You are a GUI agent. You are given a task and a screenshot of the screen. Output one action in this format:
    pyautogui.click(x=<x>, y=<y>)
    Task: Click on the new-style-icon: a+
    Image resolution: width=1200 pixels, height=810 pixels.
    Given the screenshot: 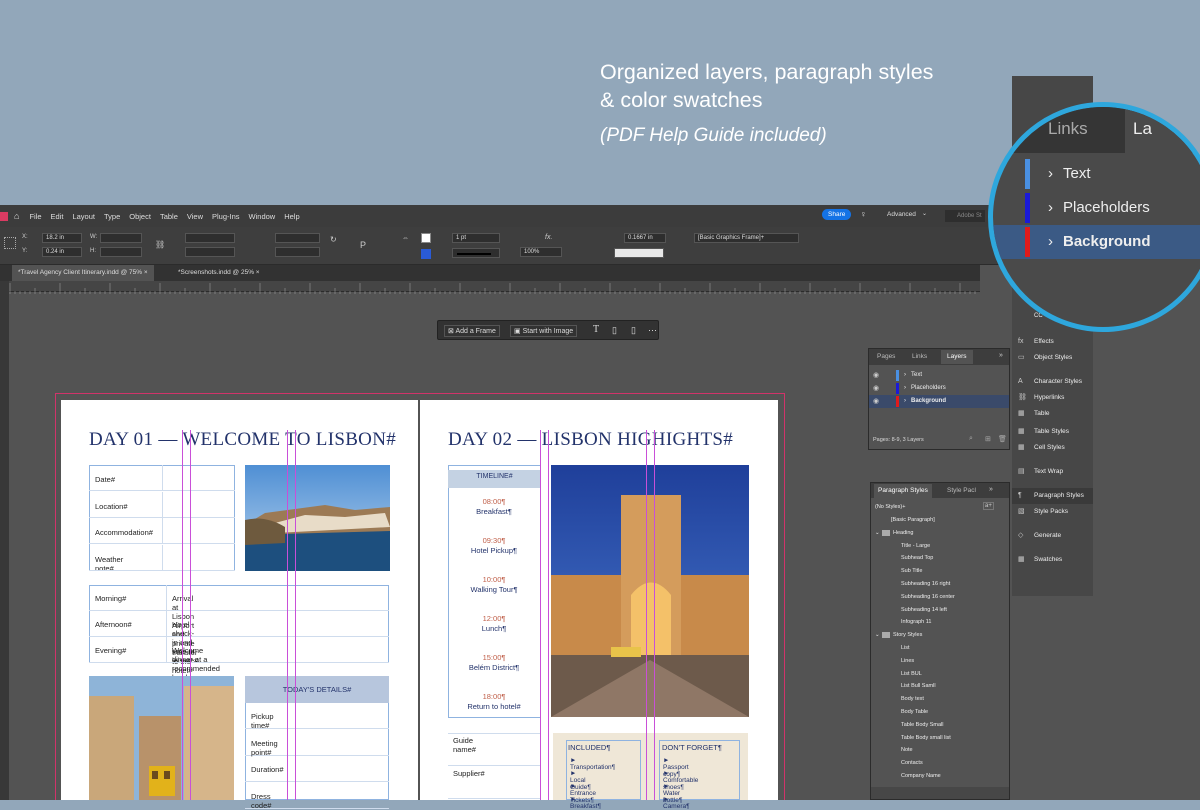 What is the action you would take?
    pyautogui.click(x=988, y=506)
    